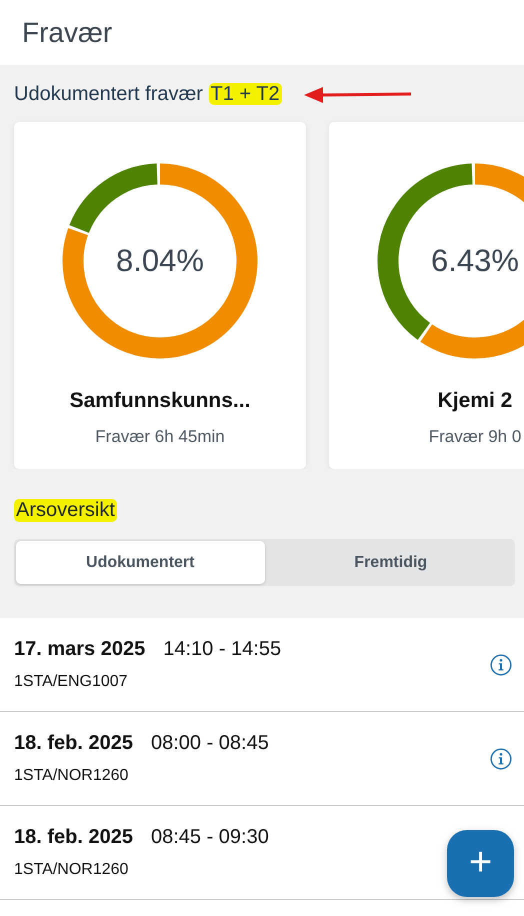 The image size is (524, 916). I want to click on course-code: 1STA/ENG1007, so click(71, 682).